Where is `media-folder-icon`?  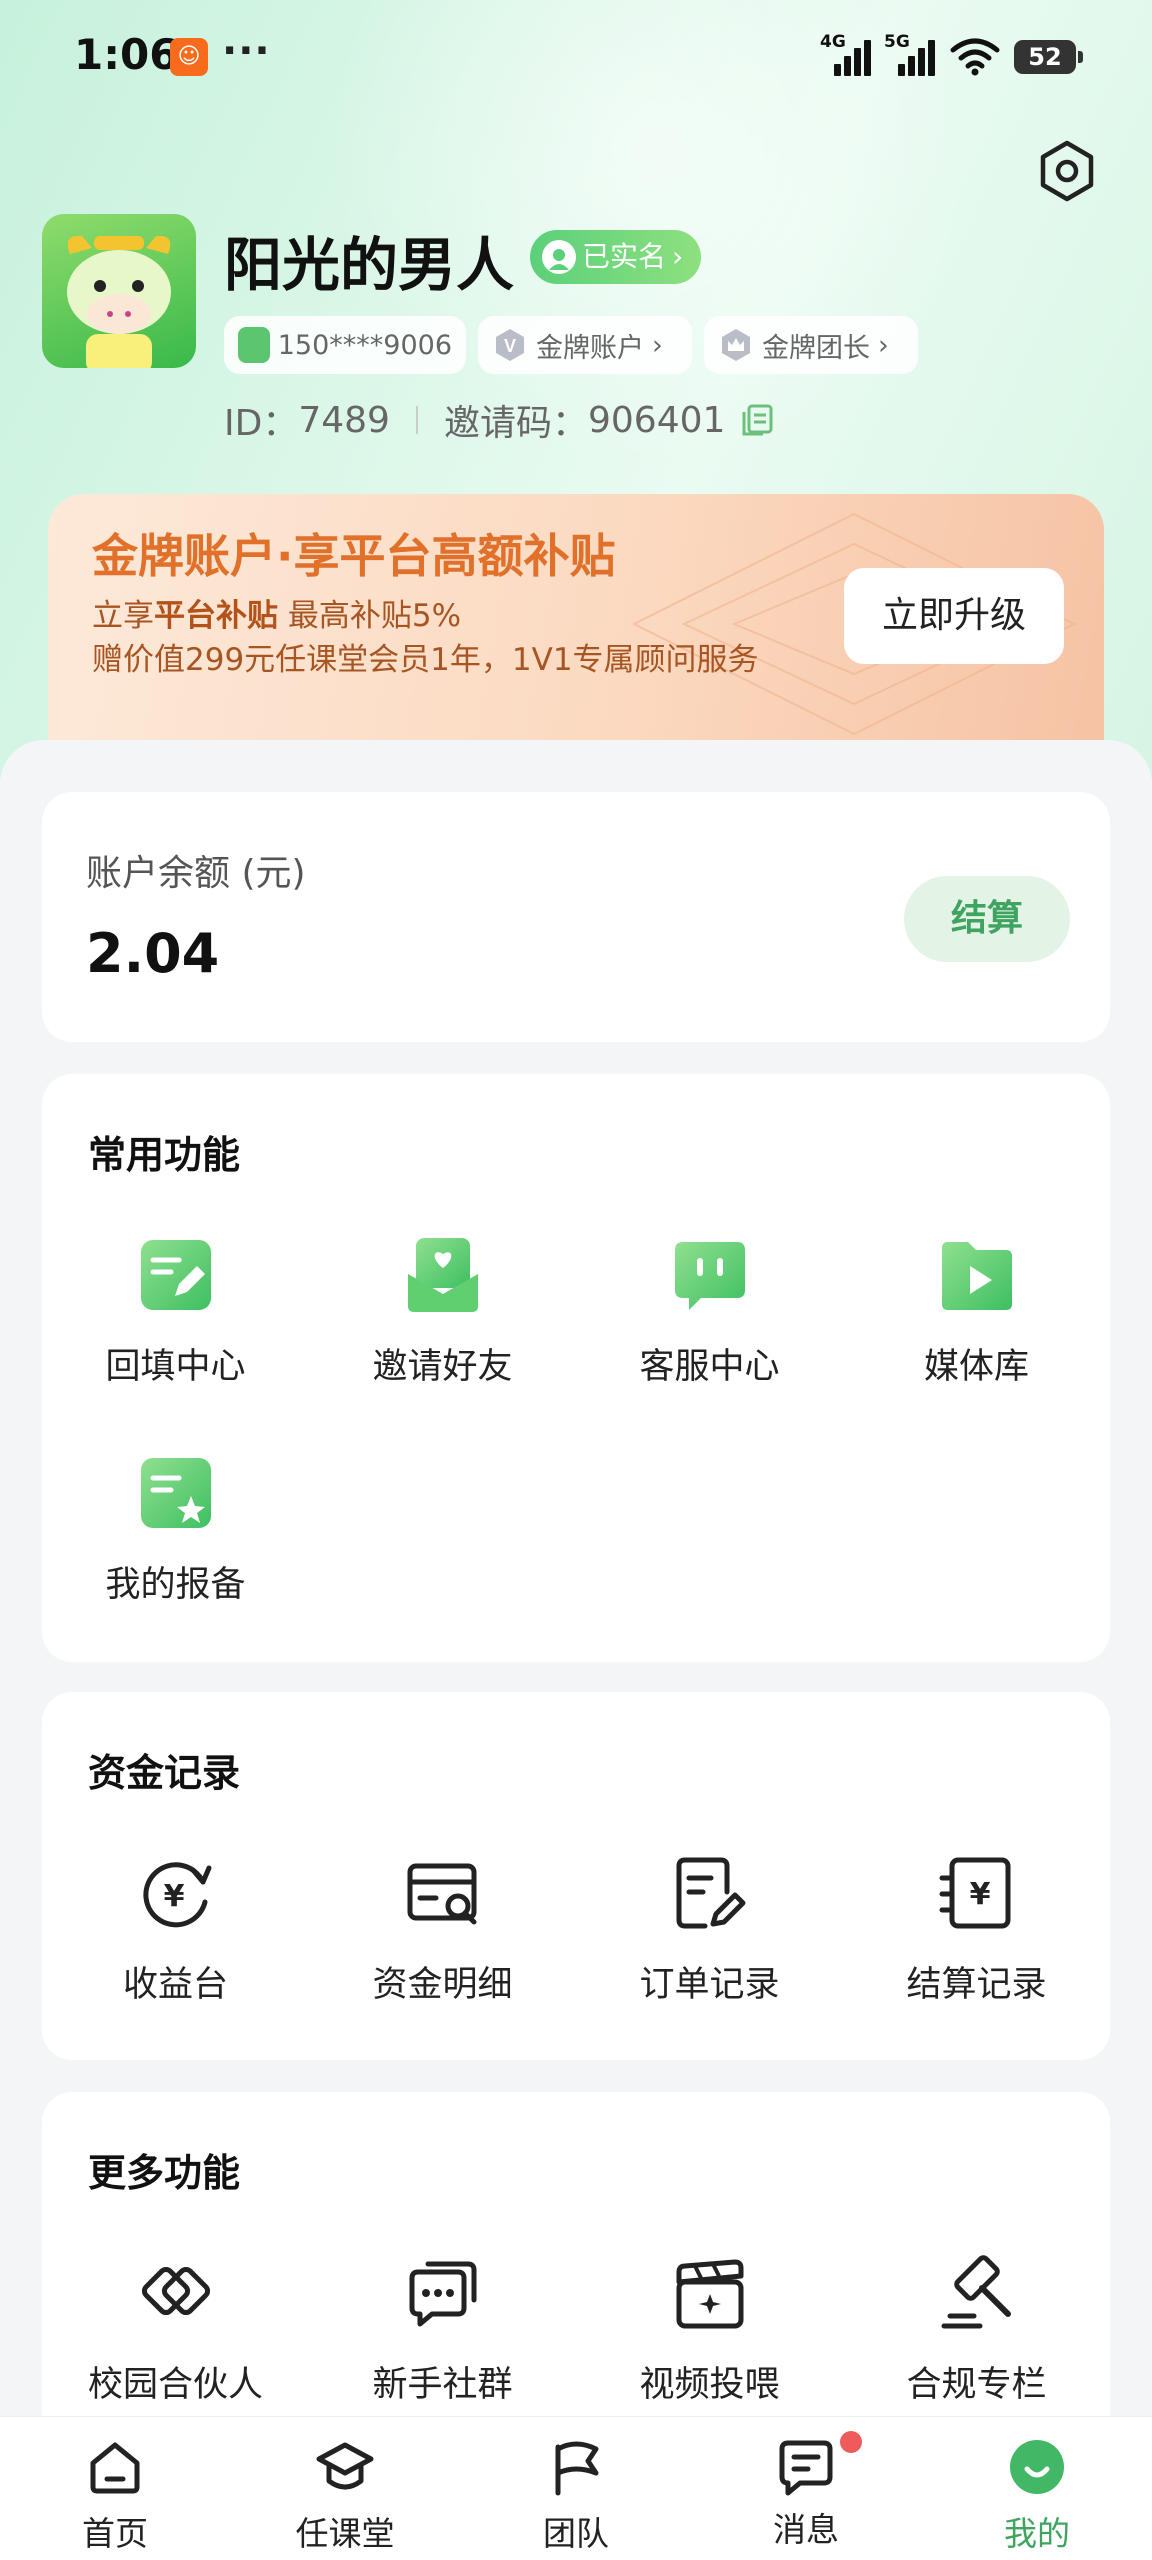 media-folder-icon is located at coordinates (976, 1276).